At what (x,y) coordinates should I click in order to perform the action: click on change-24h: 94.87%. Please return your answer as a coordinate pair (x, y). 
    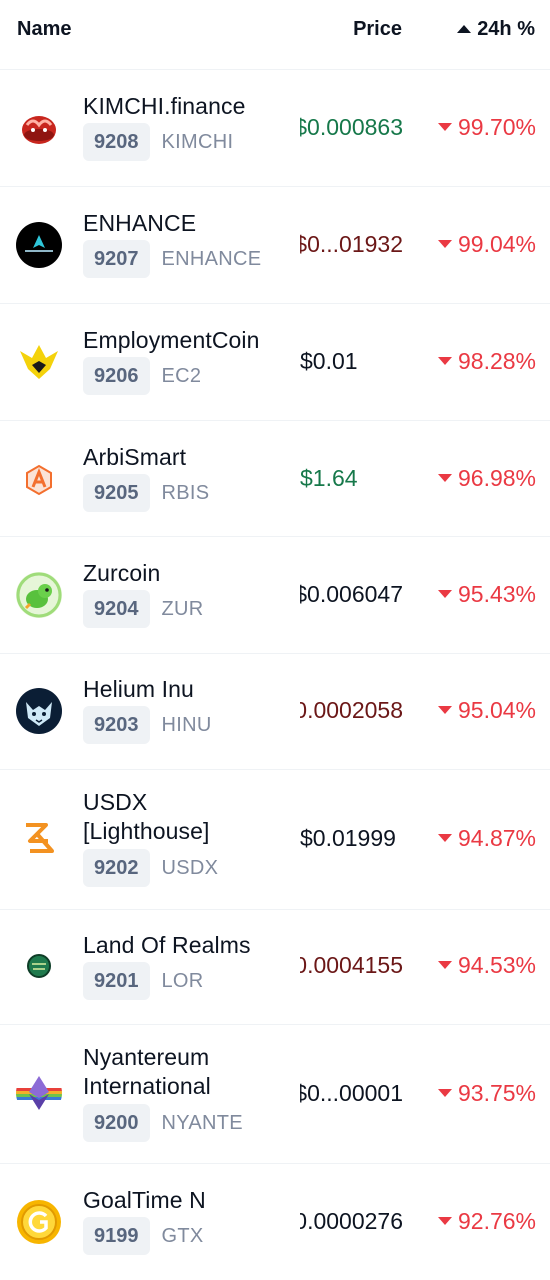
    Looking at the image, I should click on (486, 838).